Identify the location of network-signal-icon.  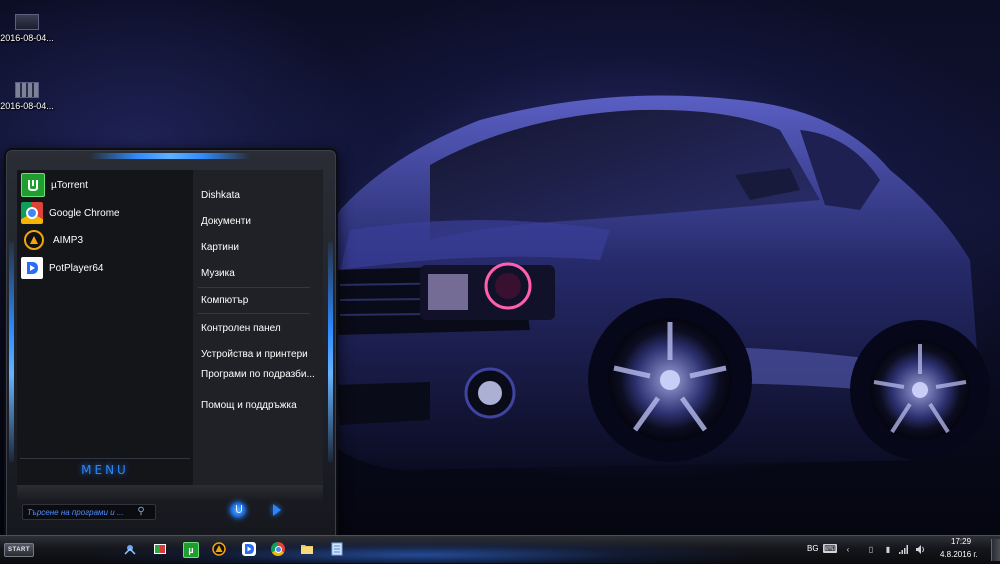
(904, 549).